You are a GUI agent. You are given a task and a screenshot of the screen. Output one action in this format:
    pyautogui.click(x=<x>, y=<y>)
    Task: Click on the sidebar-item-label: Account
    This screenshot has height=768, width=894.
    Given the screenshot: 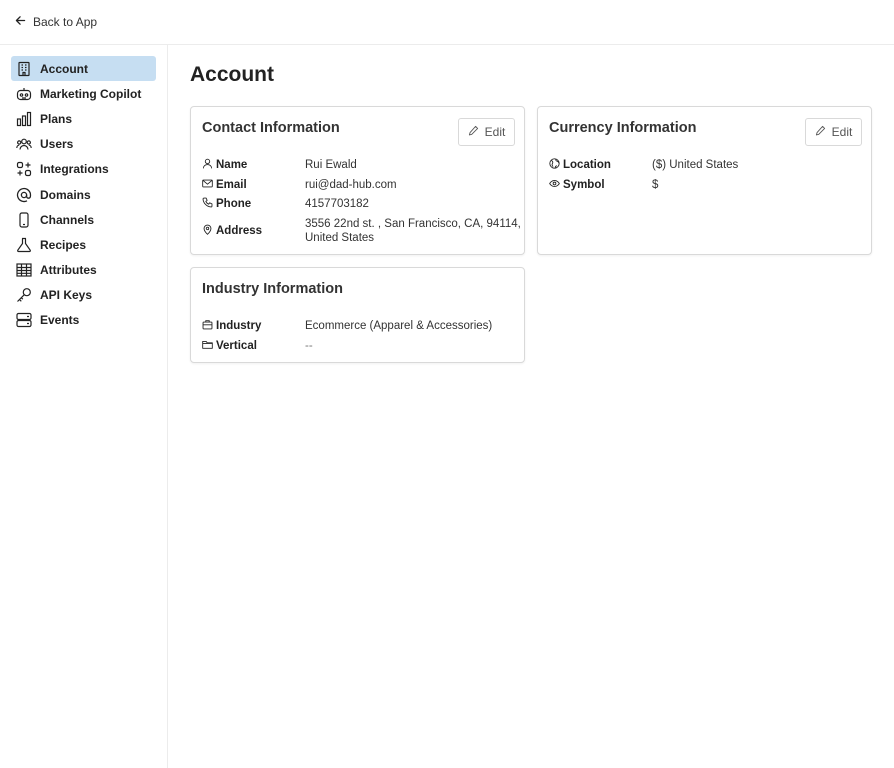 What is the action you would take?
    pyautogui.click(x=64, y=68)
    